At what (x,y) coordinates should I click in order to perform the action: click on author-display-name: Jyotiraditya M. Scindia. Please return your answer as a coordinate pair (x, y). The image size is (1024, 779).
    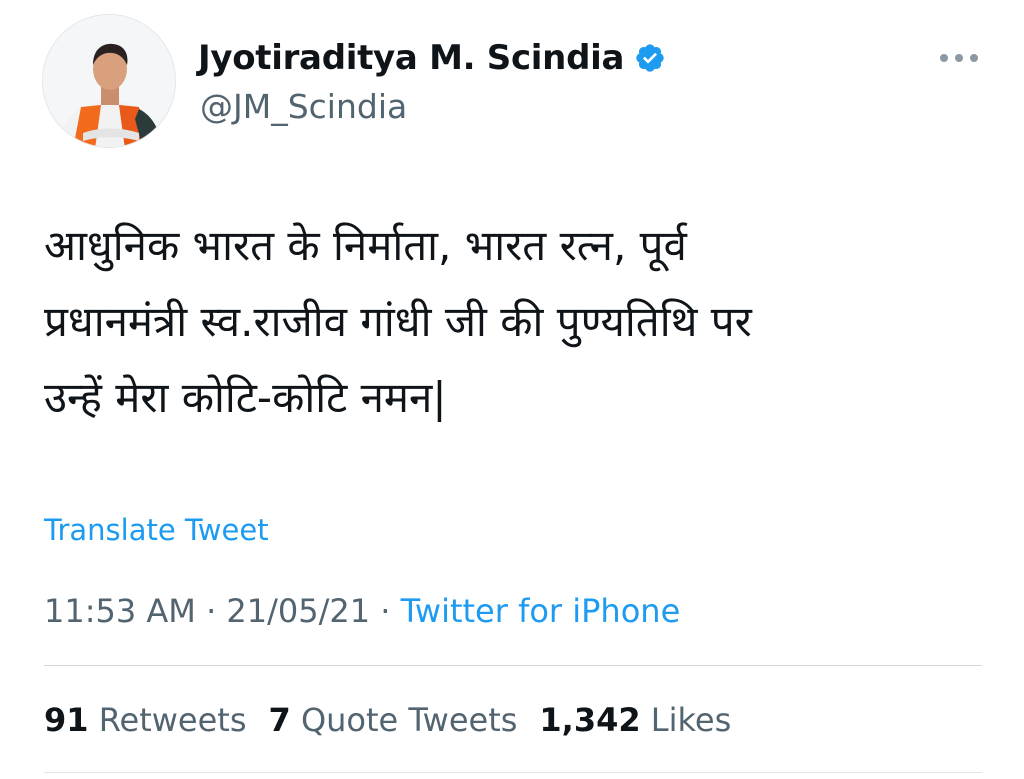
    Looking at the image, I should click on (411, 58).